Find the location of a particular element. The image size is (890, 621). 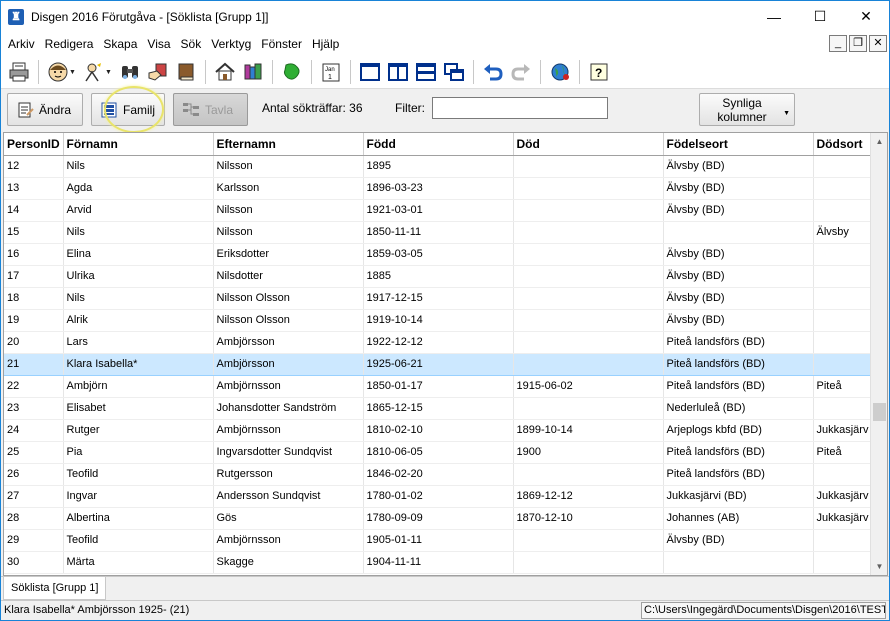

disgen-app-icon: ♜ is located at coordinates (16, 16).